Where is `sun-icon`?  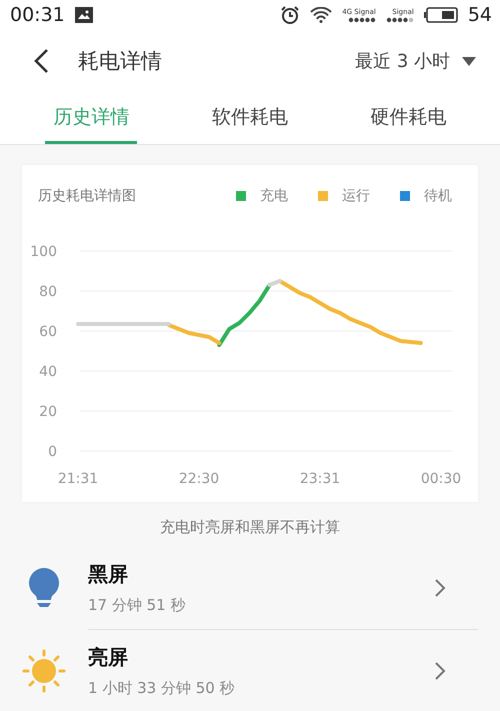
sun-icon is located at coordinates (44, 670).